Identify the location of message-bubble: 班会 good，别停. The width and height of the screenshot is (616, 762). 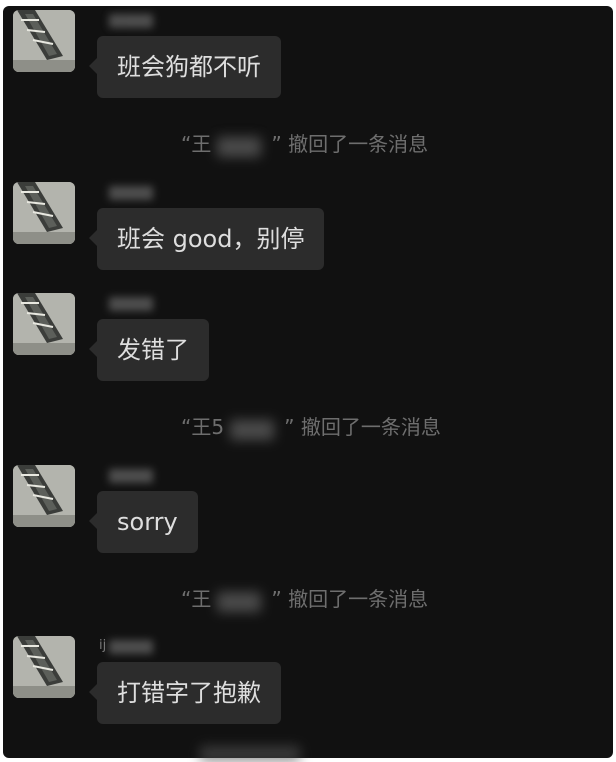
(206, 239).